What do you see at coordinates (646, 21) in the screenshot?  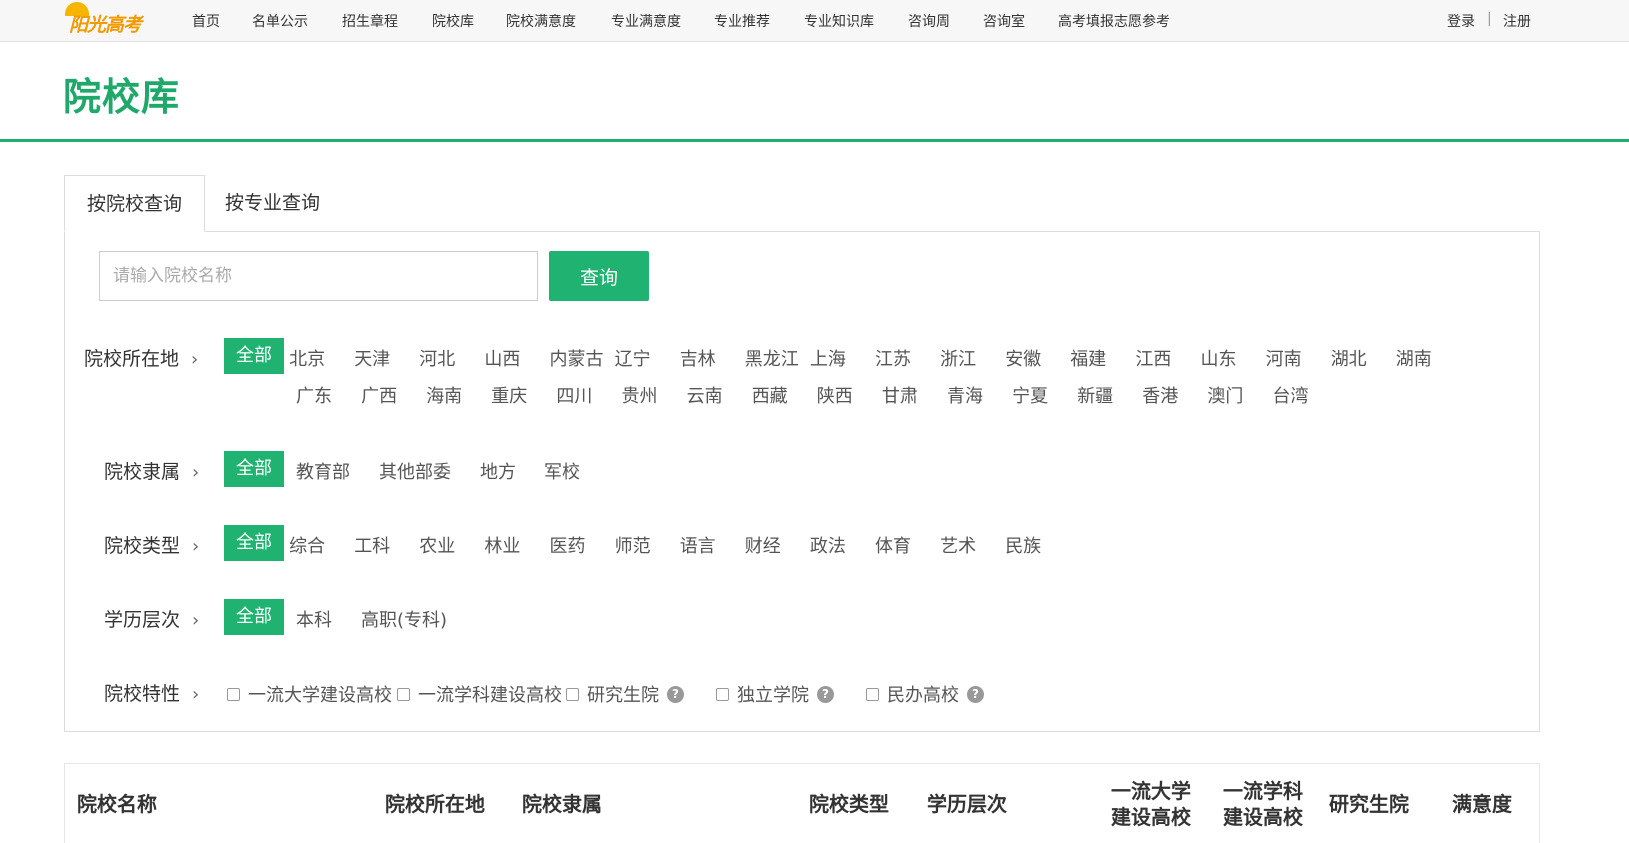 I see `nav-item-major-satisfaction: 专业满意度` at bounding box center [646, 21].